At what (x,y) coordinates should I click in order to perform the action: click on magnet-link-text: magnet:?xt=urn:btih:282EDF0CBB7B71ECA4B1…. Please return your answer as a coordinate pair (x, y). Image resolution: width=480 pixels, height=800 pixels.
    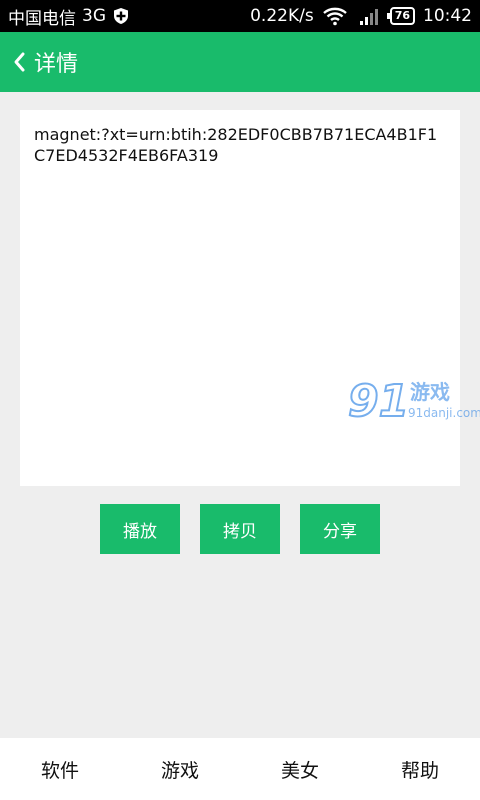
    Looking at the image, I should click on (236, 145).